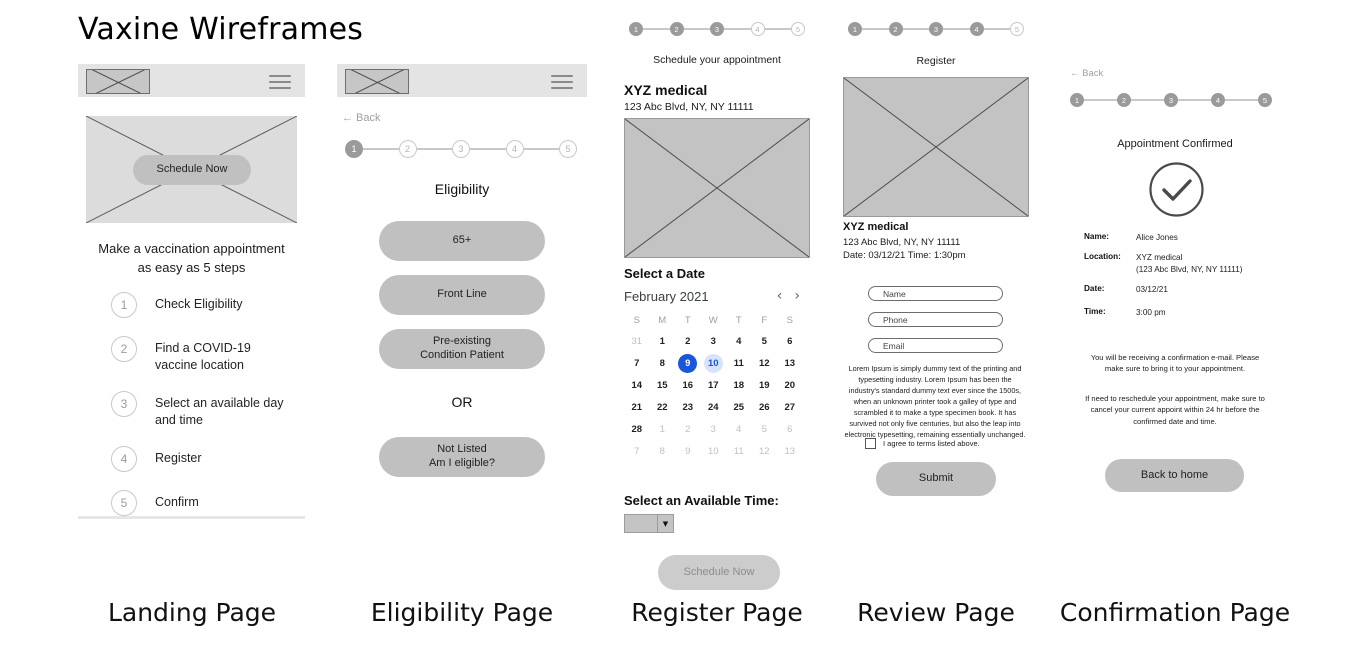  I want to click on calendar-day: 15, so click(663, 385).